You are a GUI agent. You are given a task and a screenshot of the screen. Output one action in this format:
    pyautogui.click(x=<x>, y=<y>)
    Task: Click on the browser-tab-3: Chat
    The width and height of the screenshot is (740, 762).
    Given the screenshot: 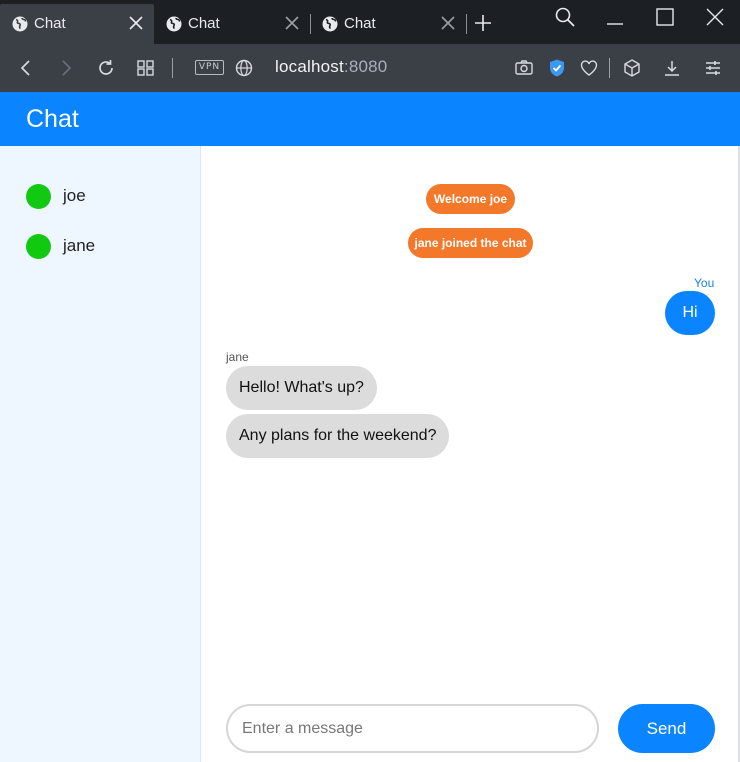 What is the action you would take?
    pyautogui.click(x=388, y=24)
    